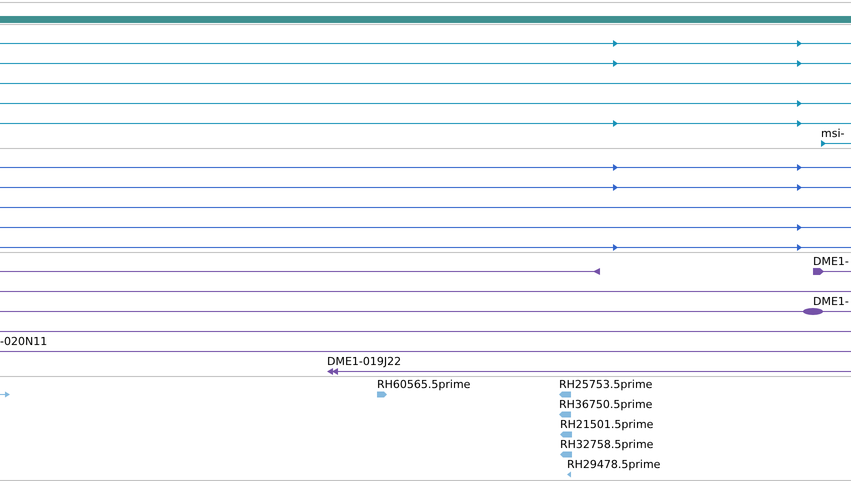 Image resolution: width=851 pixels, height=481 pixels. What do you see at coordinates (607, 444) in the screenshot?
I see `feature-label: RH32758.5prime` at bounding box center [607, 444].